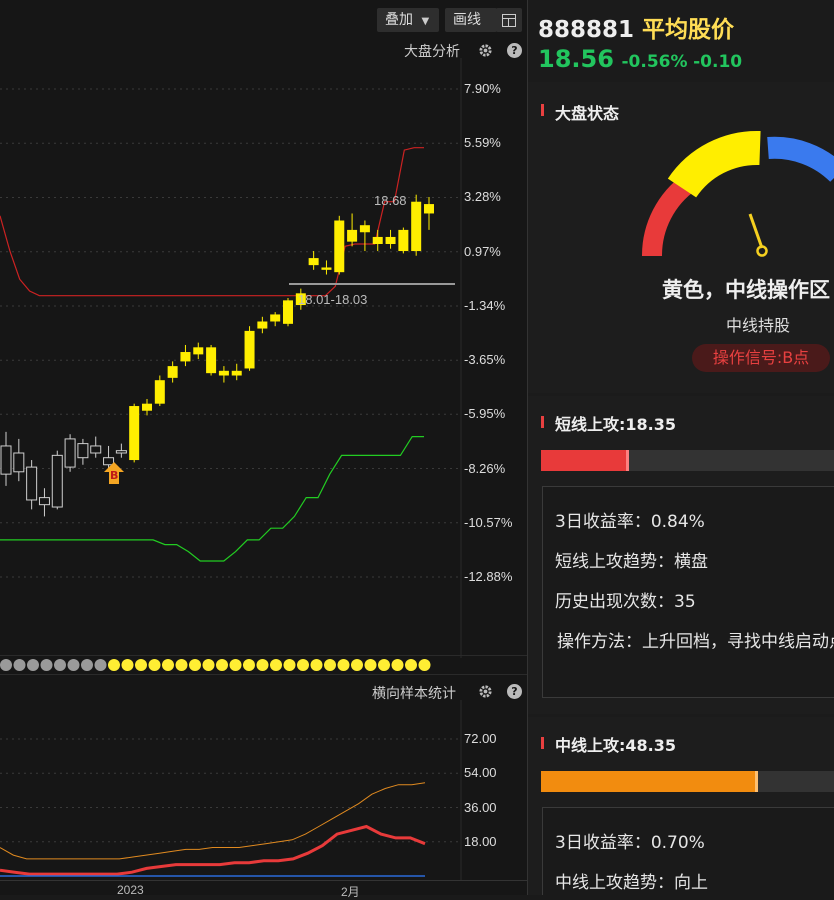 Image resolution: width=834 pixels, height=900 pixels. Describe the element at coordinates (488, 522) in the screenshot. I see `y-tick-label: -10.57%` at that location.